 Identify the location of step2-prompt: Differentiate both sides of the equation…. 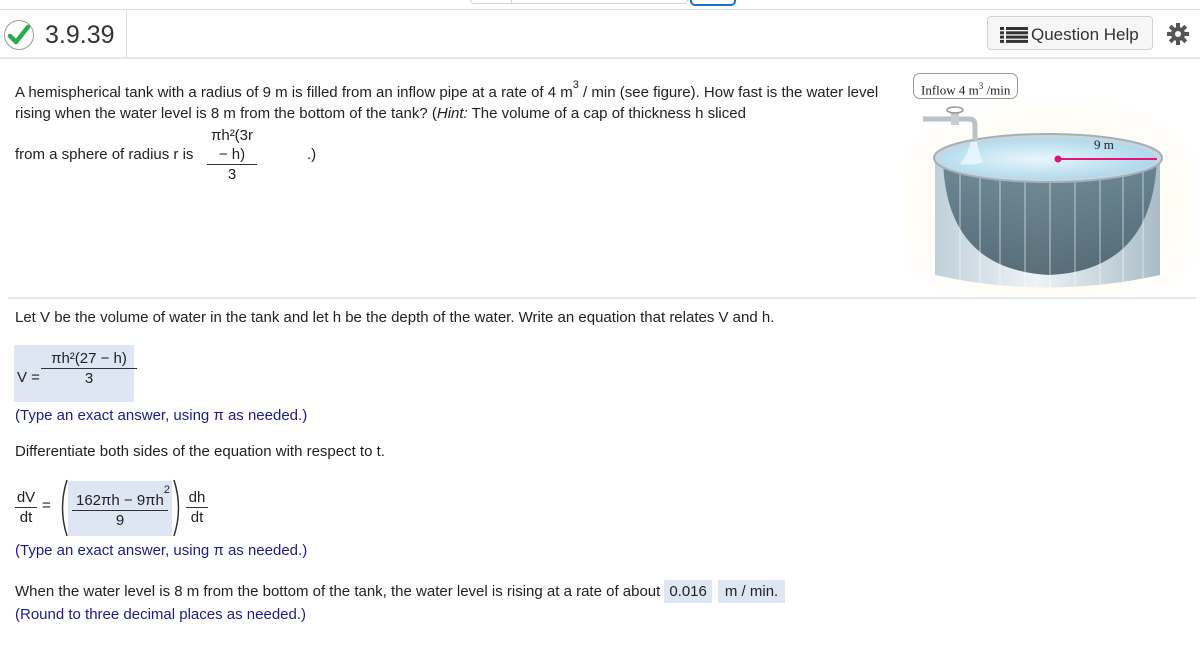
(200, 451).